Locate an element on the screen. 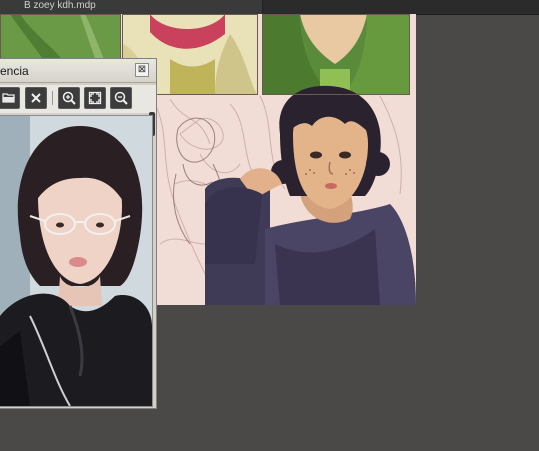 This screenshot has height=451, width=539. reference-window-title: encia is located at coordinates (14, 71).